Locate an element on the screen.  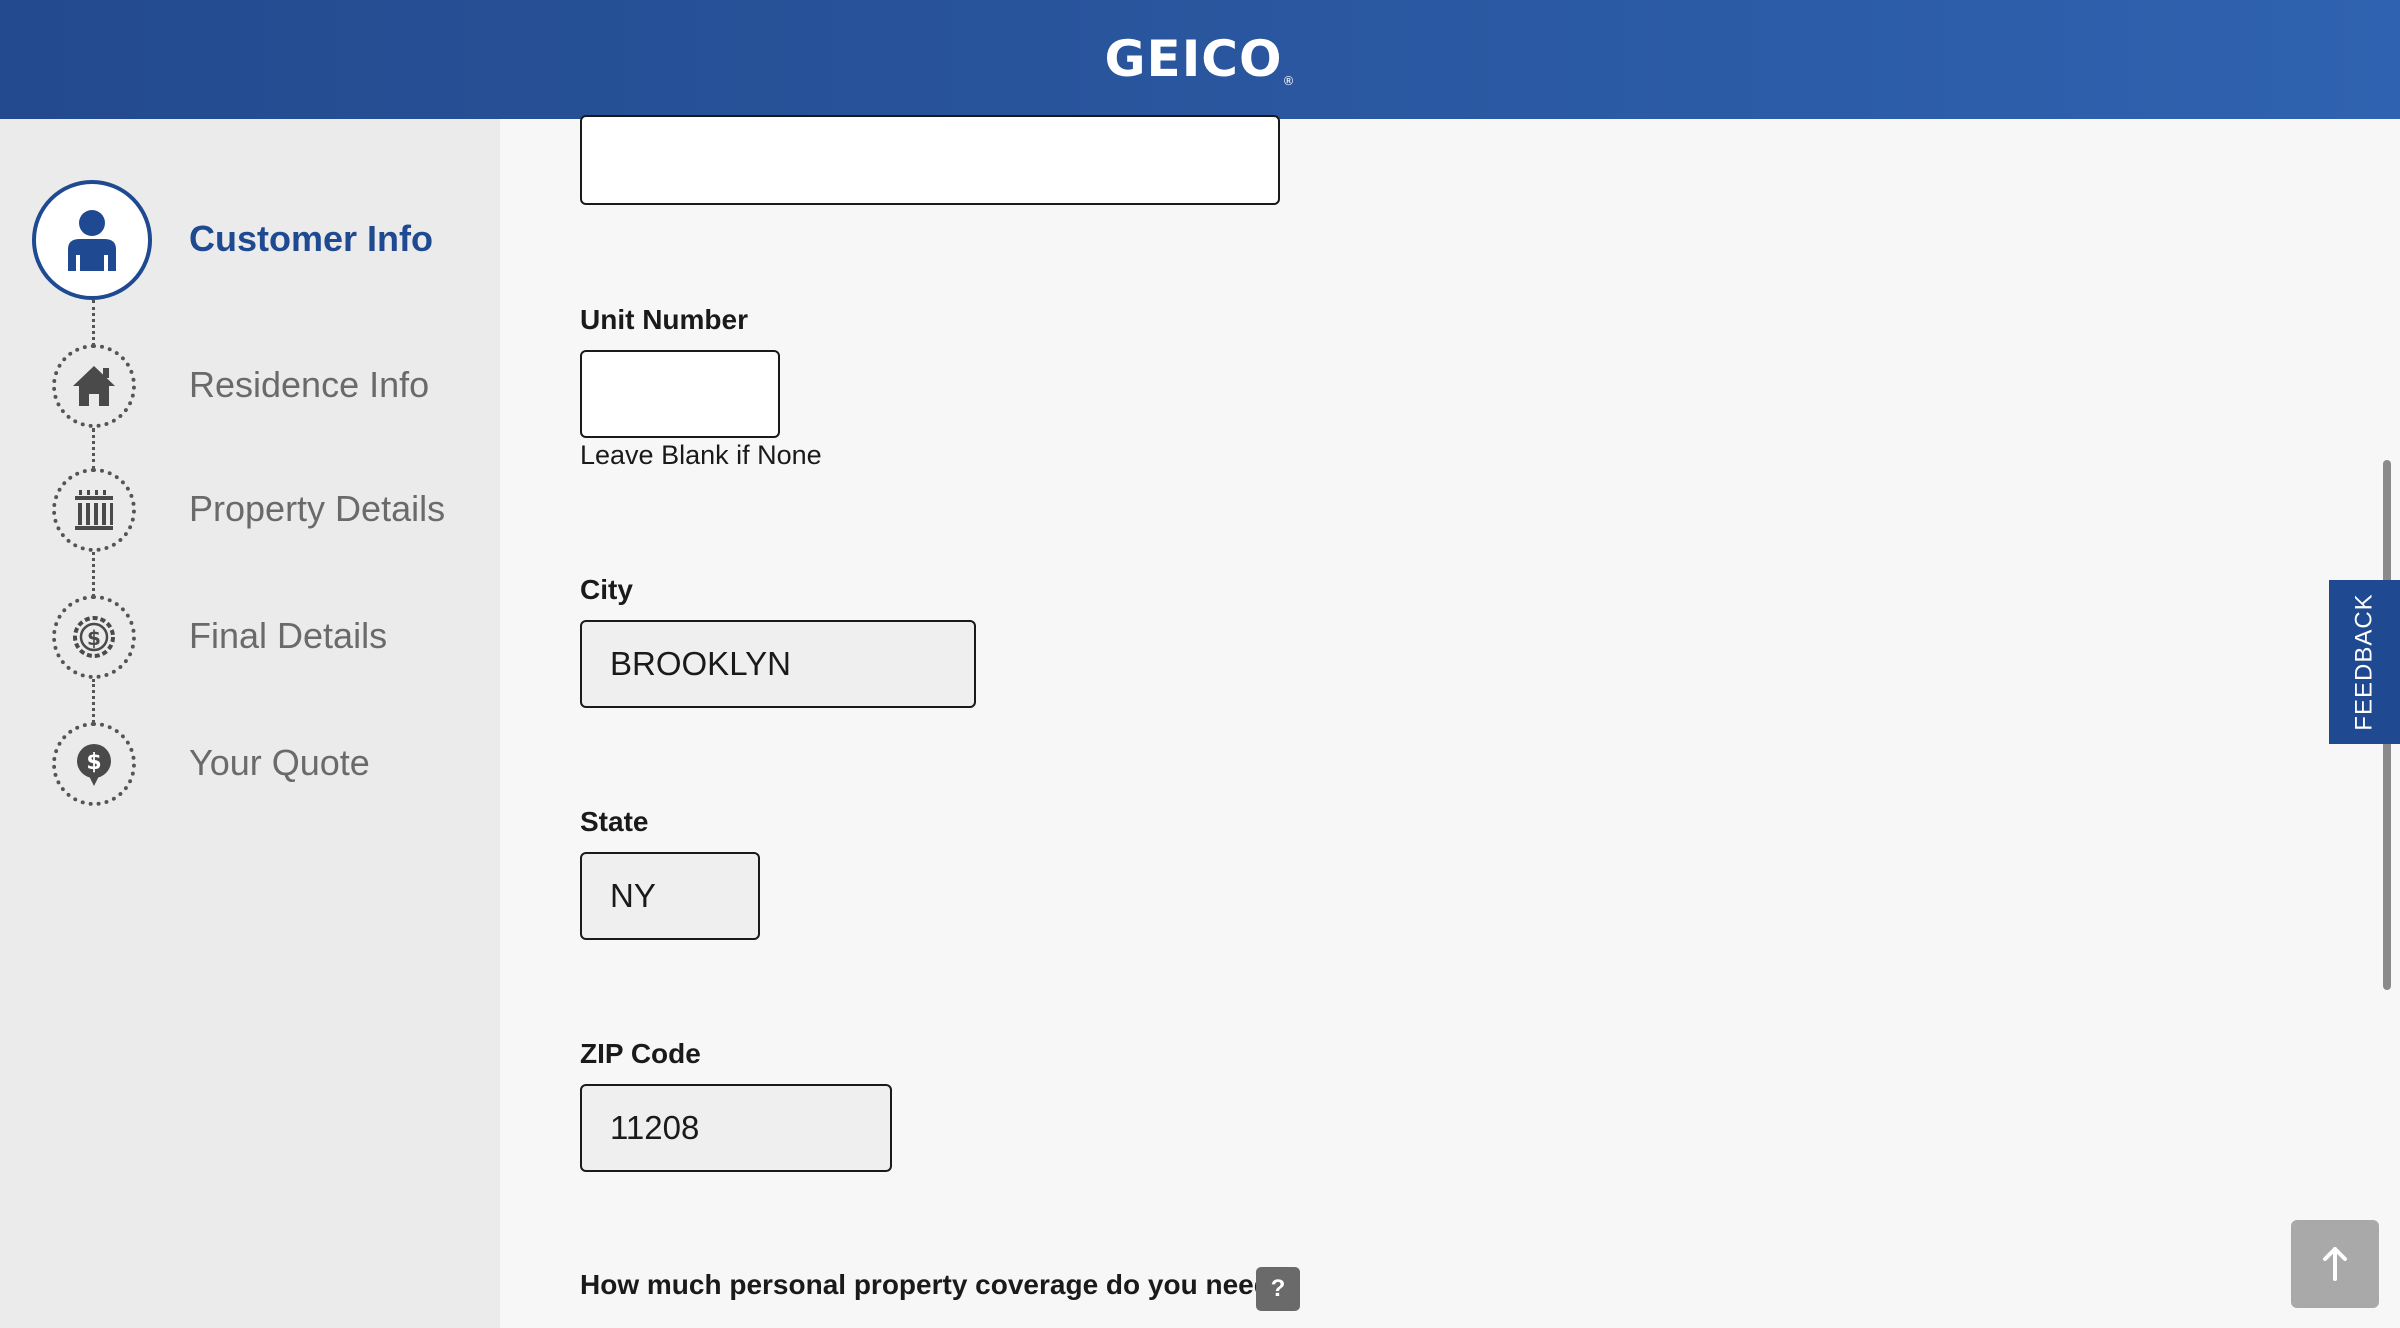
city-input is located at coordinates (778, 664).